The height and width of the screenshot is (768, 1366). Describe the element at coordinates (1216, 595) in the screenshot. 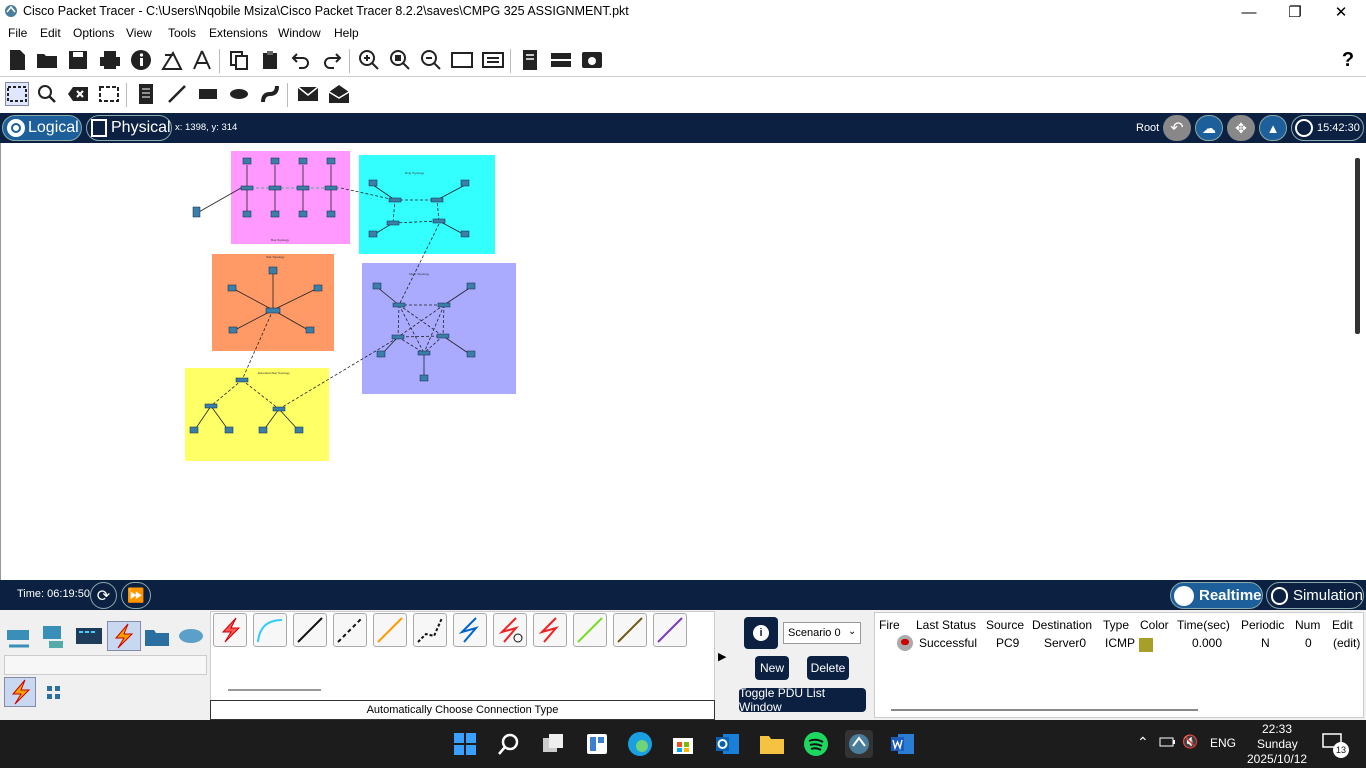

I see `realtime-mode-button: Realtime` at that location.